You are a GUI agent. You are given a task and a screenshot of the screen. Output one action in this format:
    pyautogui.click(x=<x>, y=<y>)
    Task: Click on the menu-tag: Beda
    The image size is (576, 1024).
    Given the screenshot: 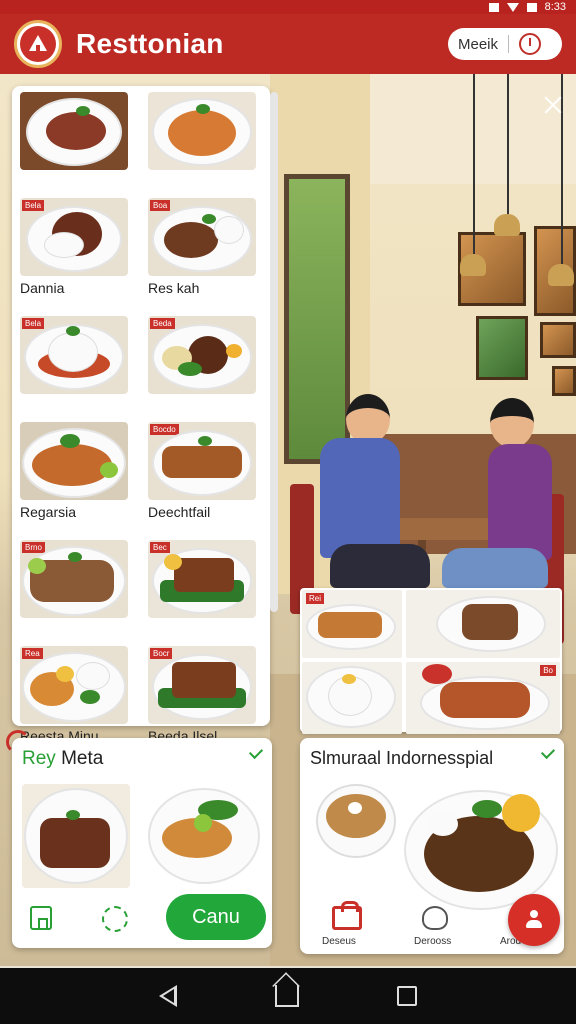 What is the action you would take?
    pyautogui.click(x=162, y=323)
    